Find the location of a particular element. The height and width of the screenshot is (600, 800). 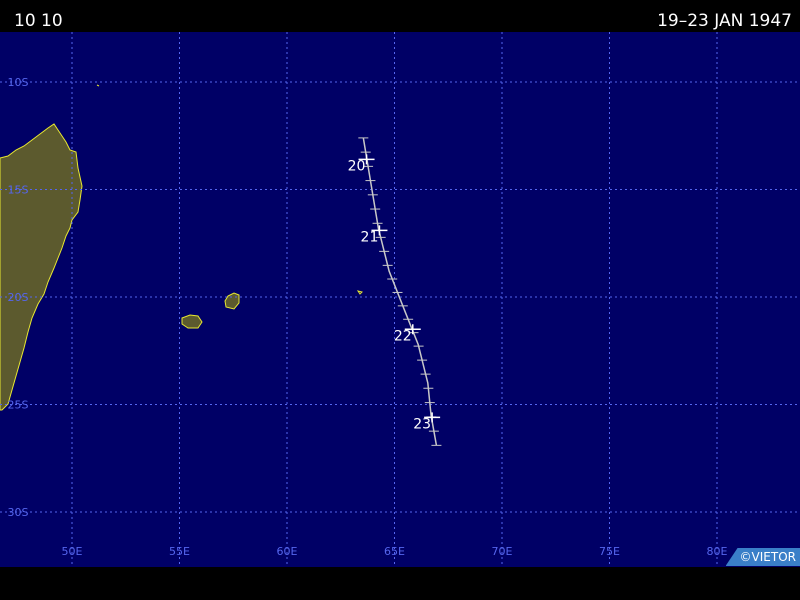

lon-label-55E: 55E is located at coordinates (179, 551).